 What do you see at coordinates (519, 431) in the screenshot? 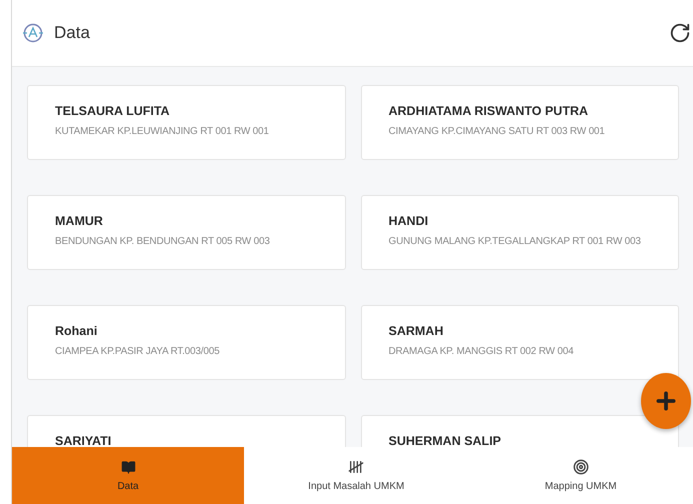
I see `record-card: SUHERMAN SALIP` at bounding box center [519, 431].